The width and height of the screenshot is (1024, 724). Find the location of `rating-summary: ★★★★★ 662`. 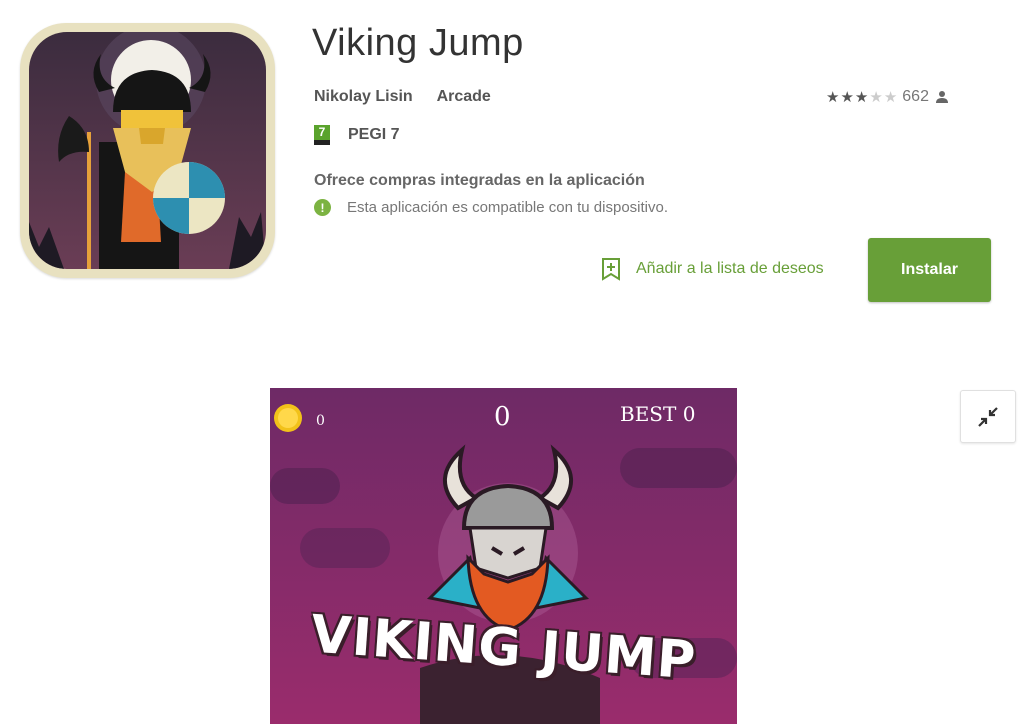

rating-summary: ★★★★★ 662 is located at coordinates (887, 97).